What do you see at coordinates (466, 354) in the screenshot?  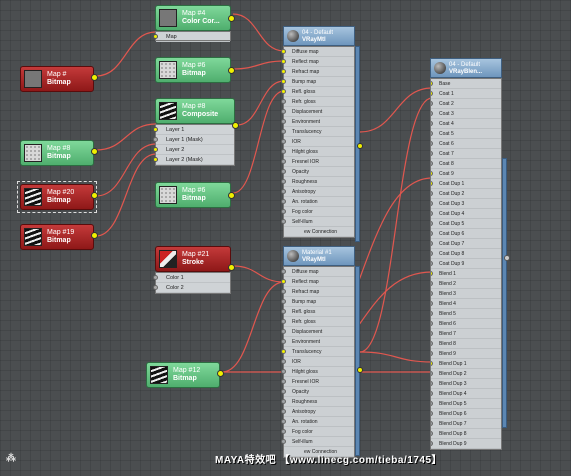 I see `param-slot: Blend 9` at bounding box center [466, 354].